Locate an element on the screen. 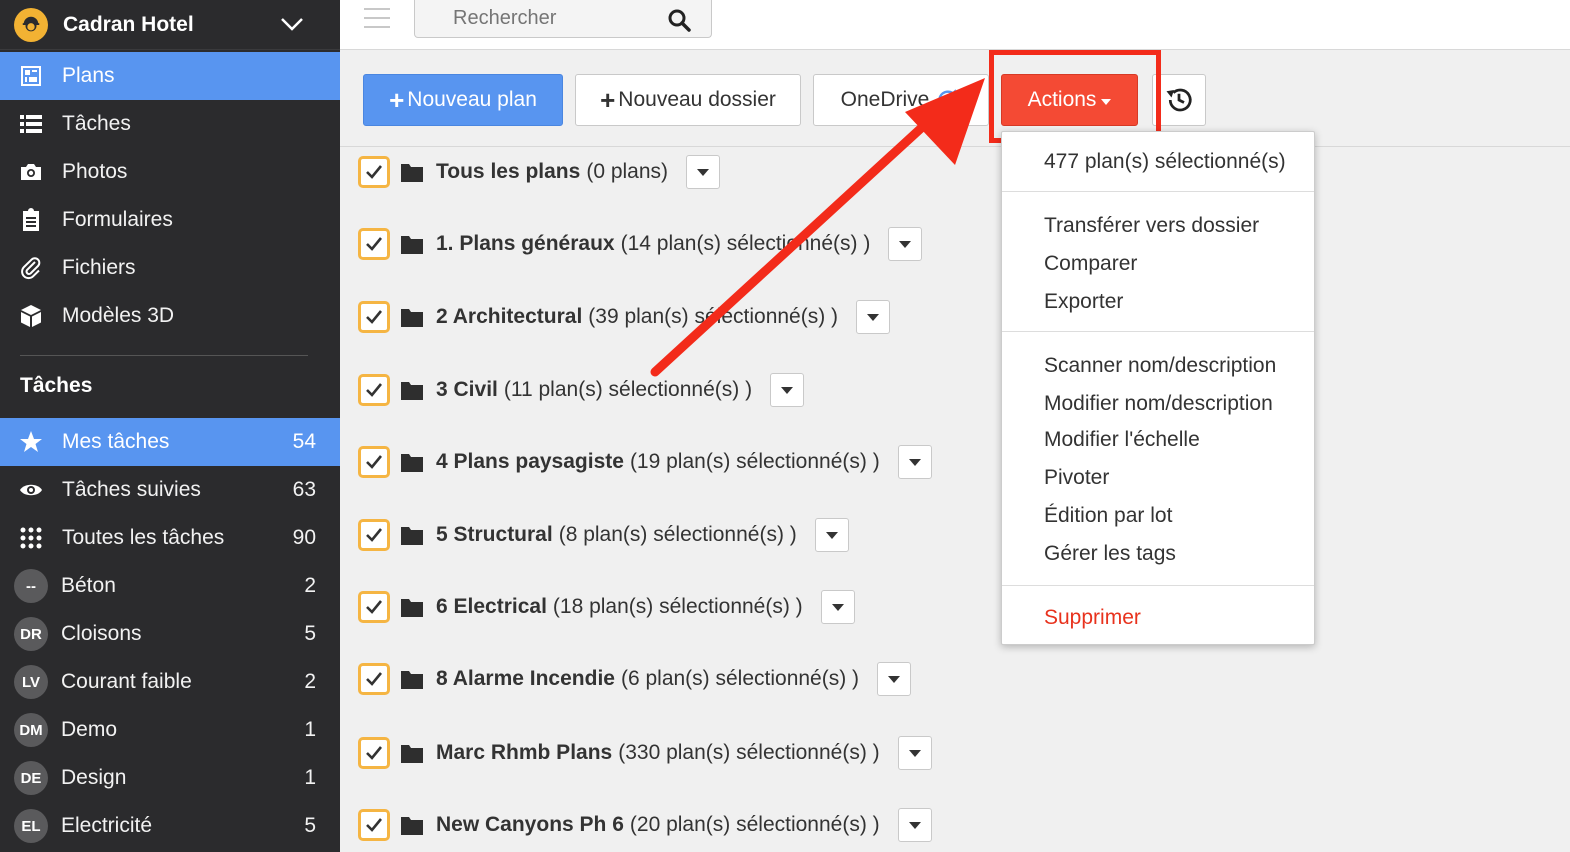 Image resolution: width=1570 pixels, height=852 pixels. sidebar-item-modeles-3d: Modèles 3D is located at coordinates (170, 316).